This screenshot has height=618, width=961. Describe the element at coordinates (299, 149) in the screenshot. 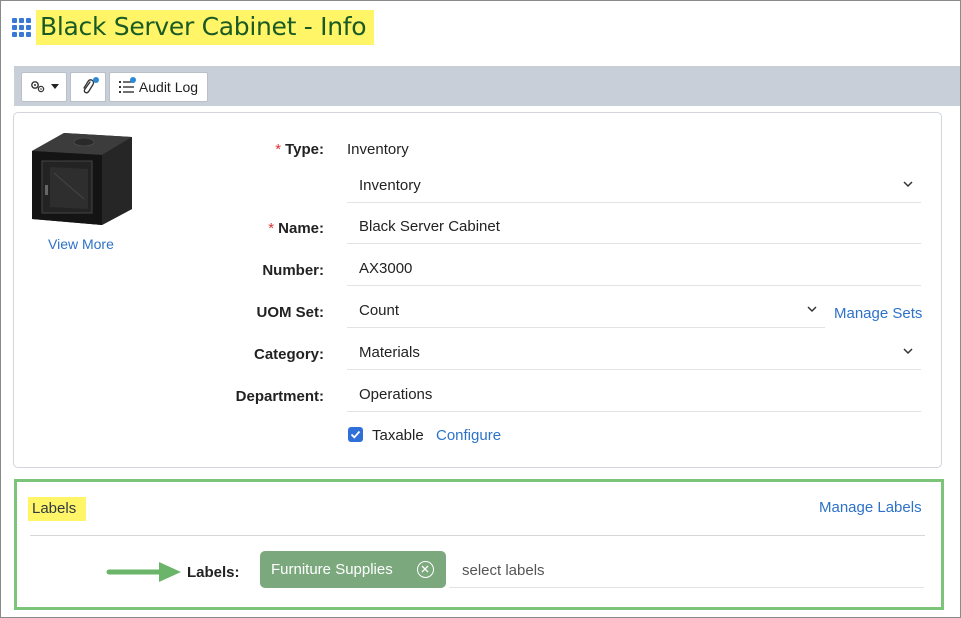

I see `type-label: * Type:` at that location.